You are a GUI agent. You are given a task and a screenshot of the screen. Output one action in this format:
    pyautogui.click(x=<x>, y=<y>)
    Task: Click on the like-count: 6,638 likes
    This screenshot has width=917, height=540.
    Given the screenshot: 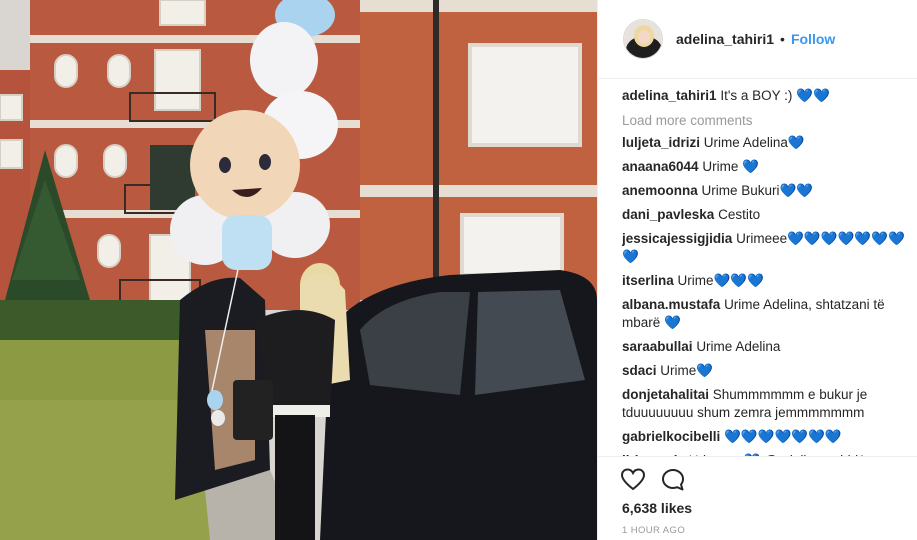 What is the action you would take?
    pyautogui.click(x=657, y=508)
    